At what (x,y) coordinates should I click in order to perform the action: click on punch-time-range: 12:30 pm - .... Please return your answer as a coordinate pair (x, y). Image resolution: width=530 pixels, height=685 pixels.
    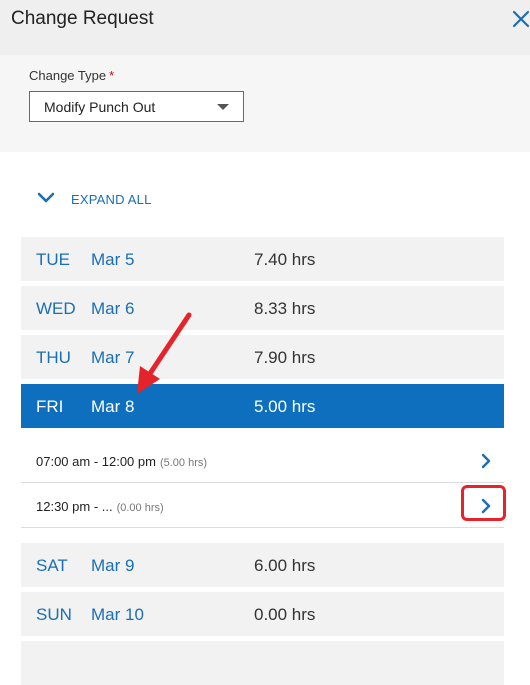
    Looking at the image, I should click on (74, 506).